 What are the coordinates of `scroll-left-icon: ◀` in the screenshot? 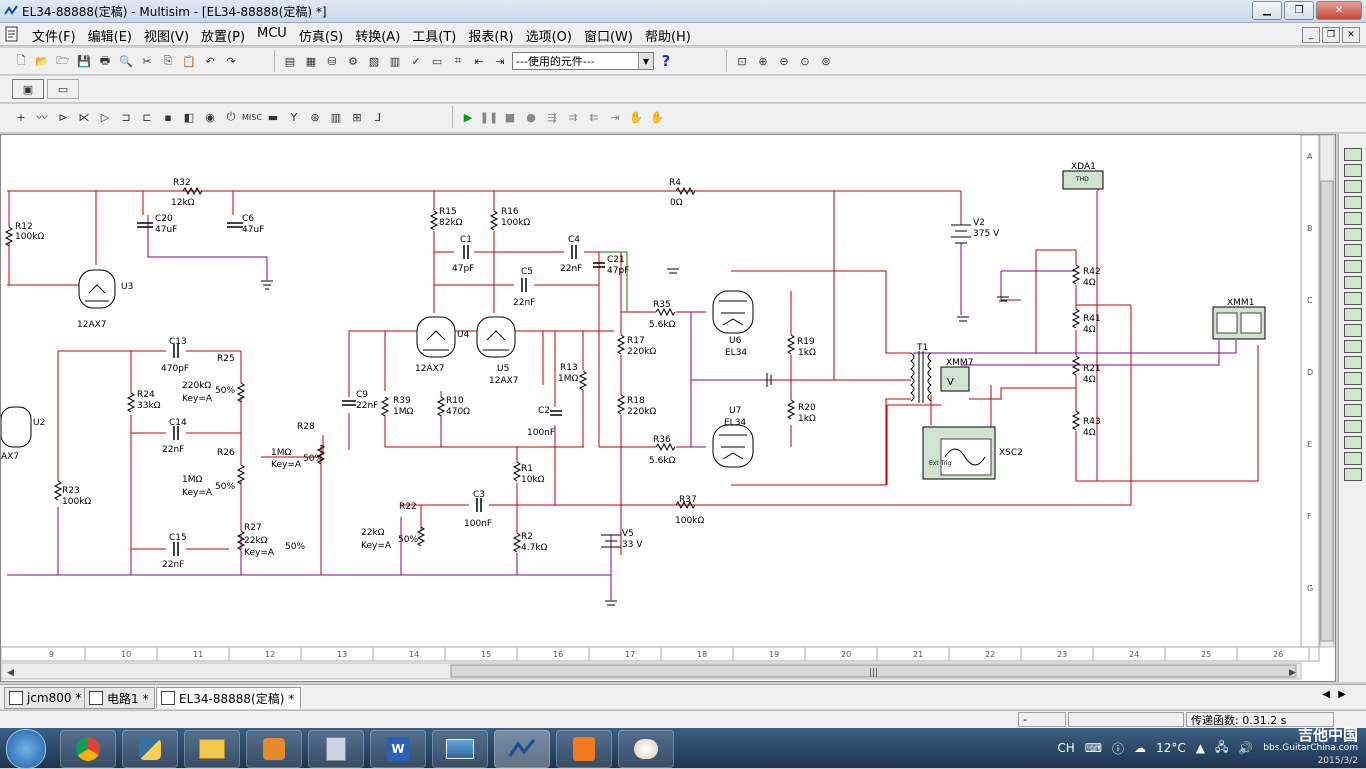 It's located at (10, 673).